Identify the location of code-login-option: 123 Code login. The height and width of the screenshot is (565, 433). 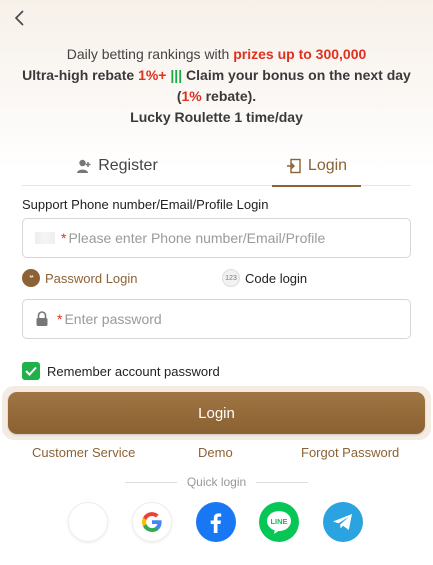
(264, 278).